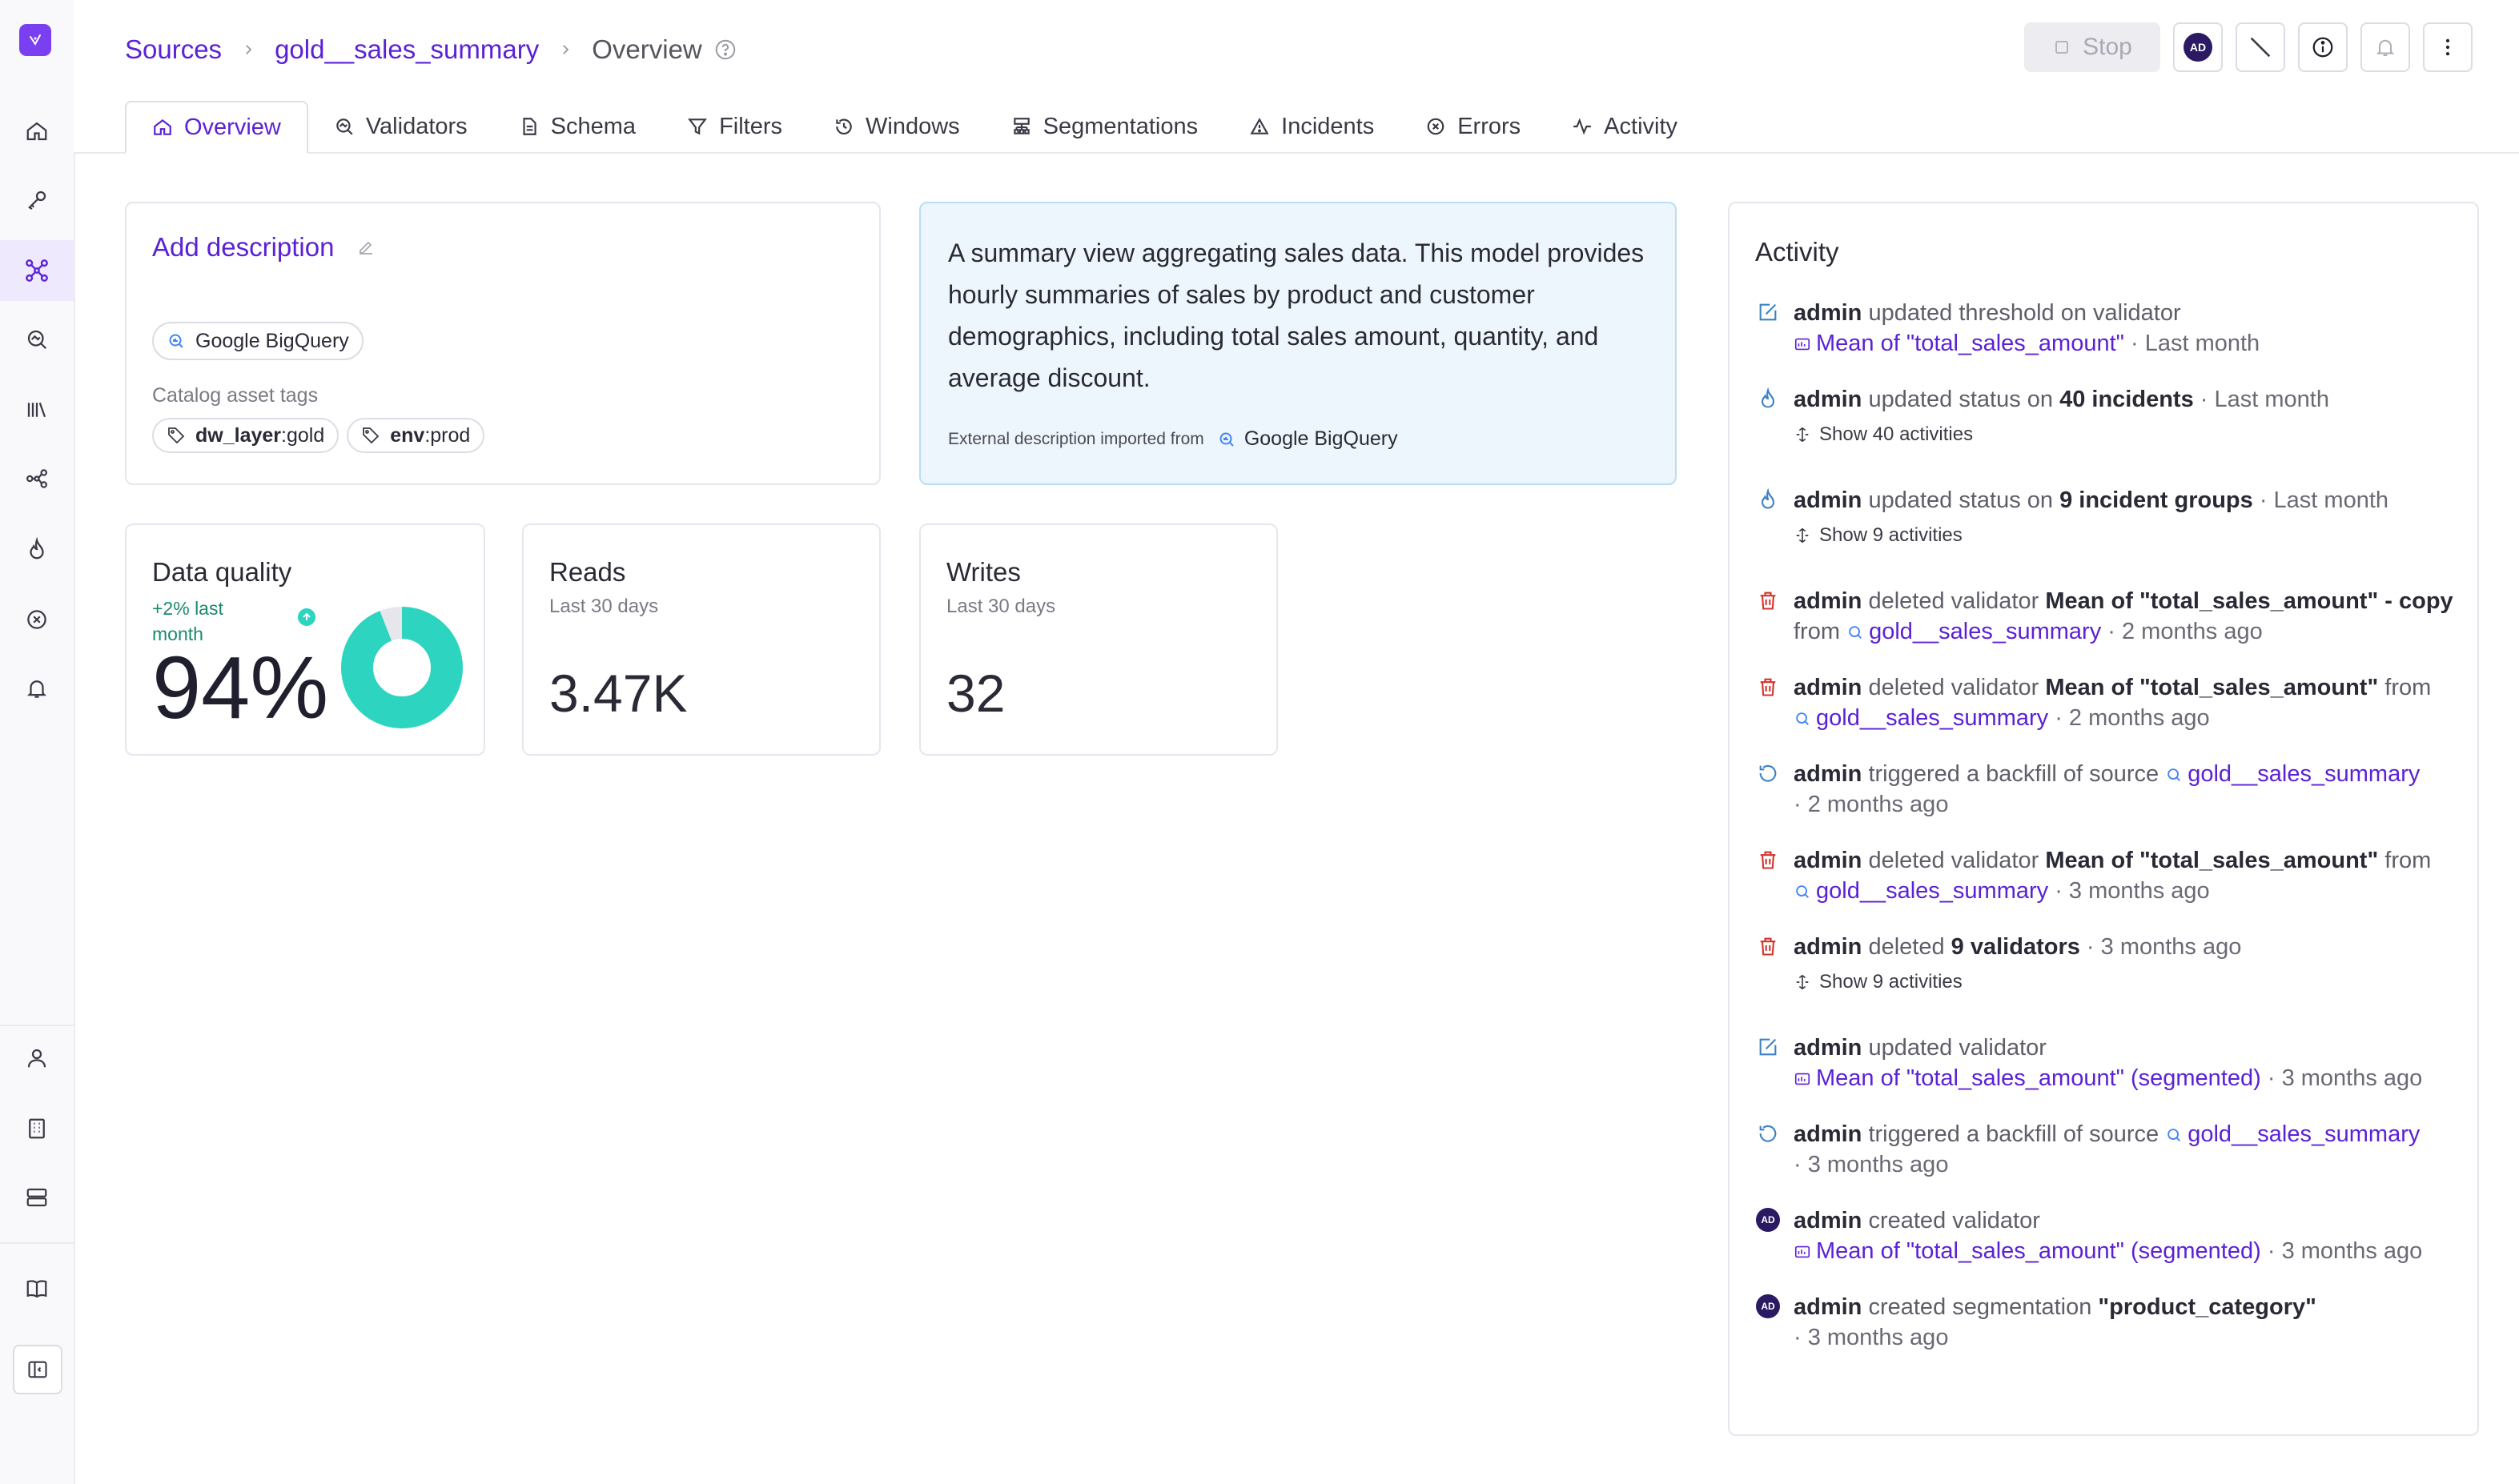 This screenshot has height=1484, width=2519. What do you see at coordinates (593, 126) in the screenshot?
I see `tab-label: Schema` at bounding box center [593, 126].